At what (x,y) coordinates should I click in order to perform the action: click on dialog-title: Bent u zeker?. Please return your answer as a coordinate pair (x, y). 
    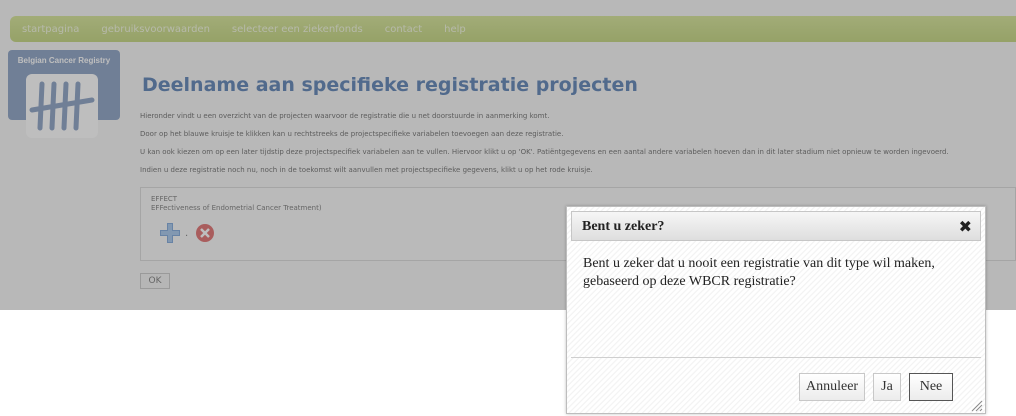
    Looking at the image, I should click on (623, 226).